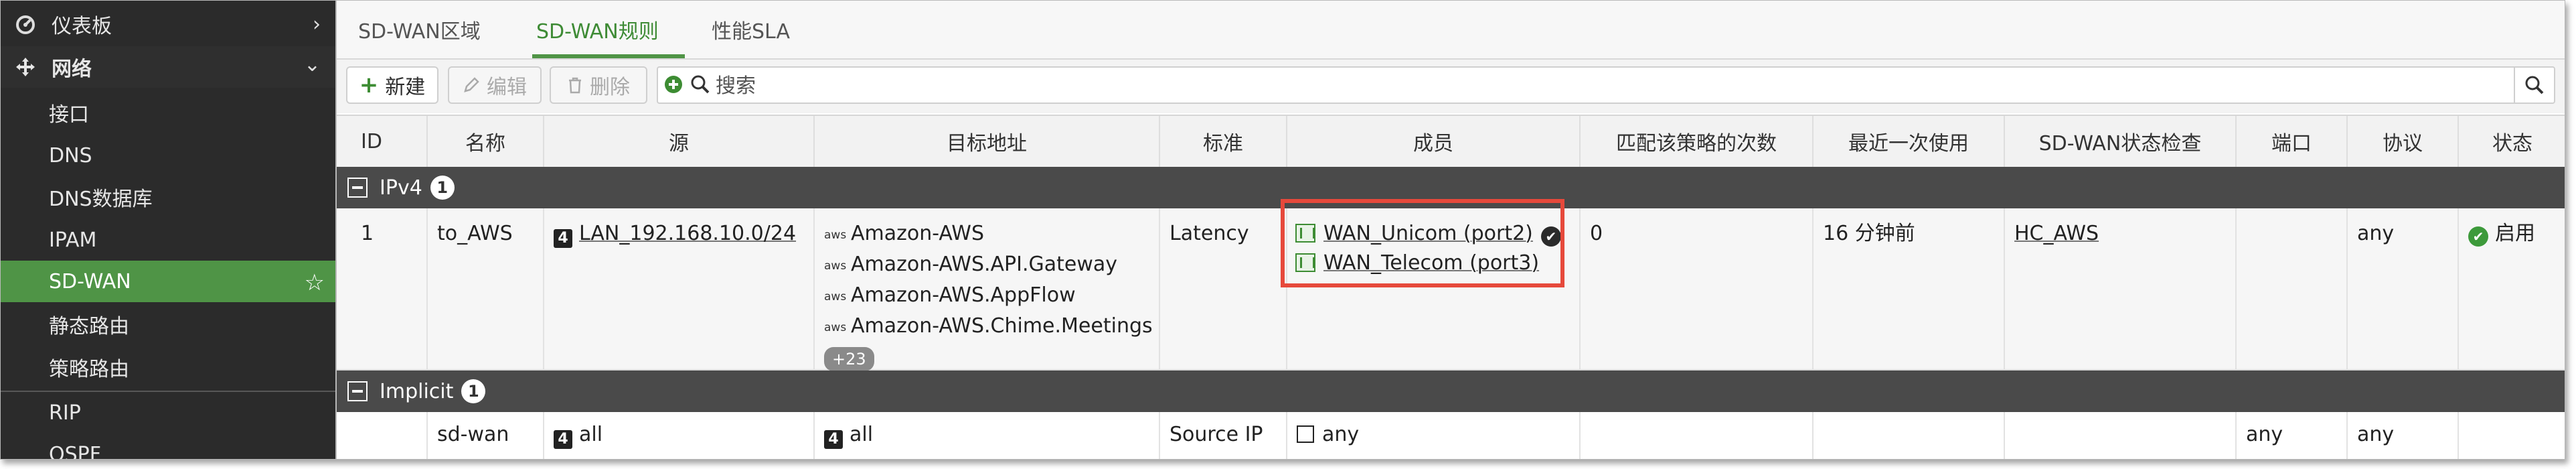 Image resolution: width=2576 pixels, height=469 pixels. What do you see at coordinates (72, 69) in the screenshot?
I see `sidebar-item-label: 网络` at bounding box center [72, 69].